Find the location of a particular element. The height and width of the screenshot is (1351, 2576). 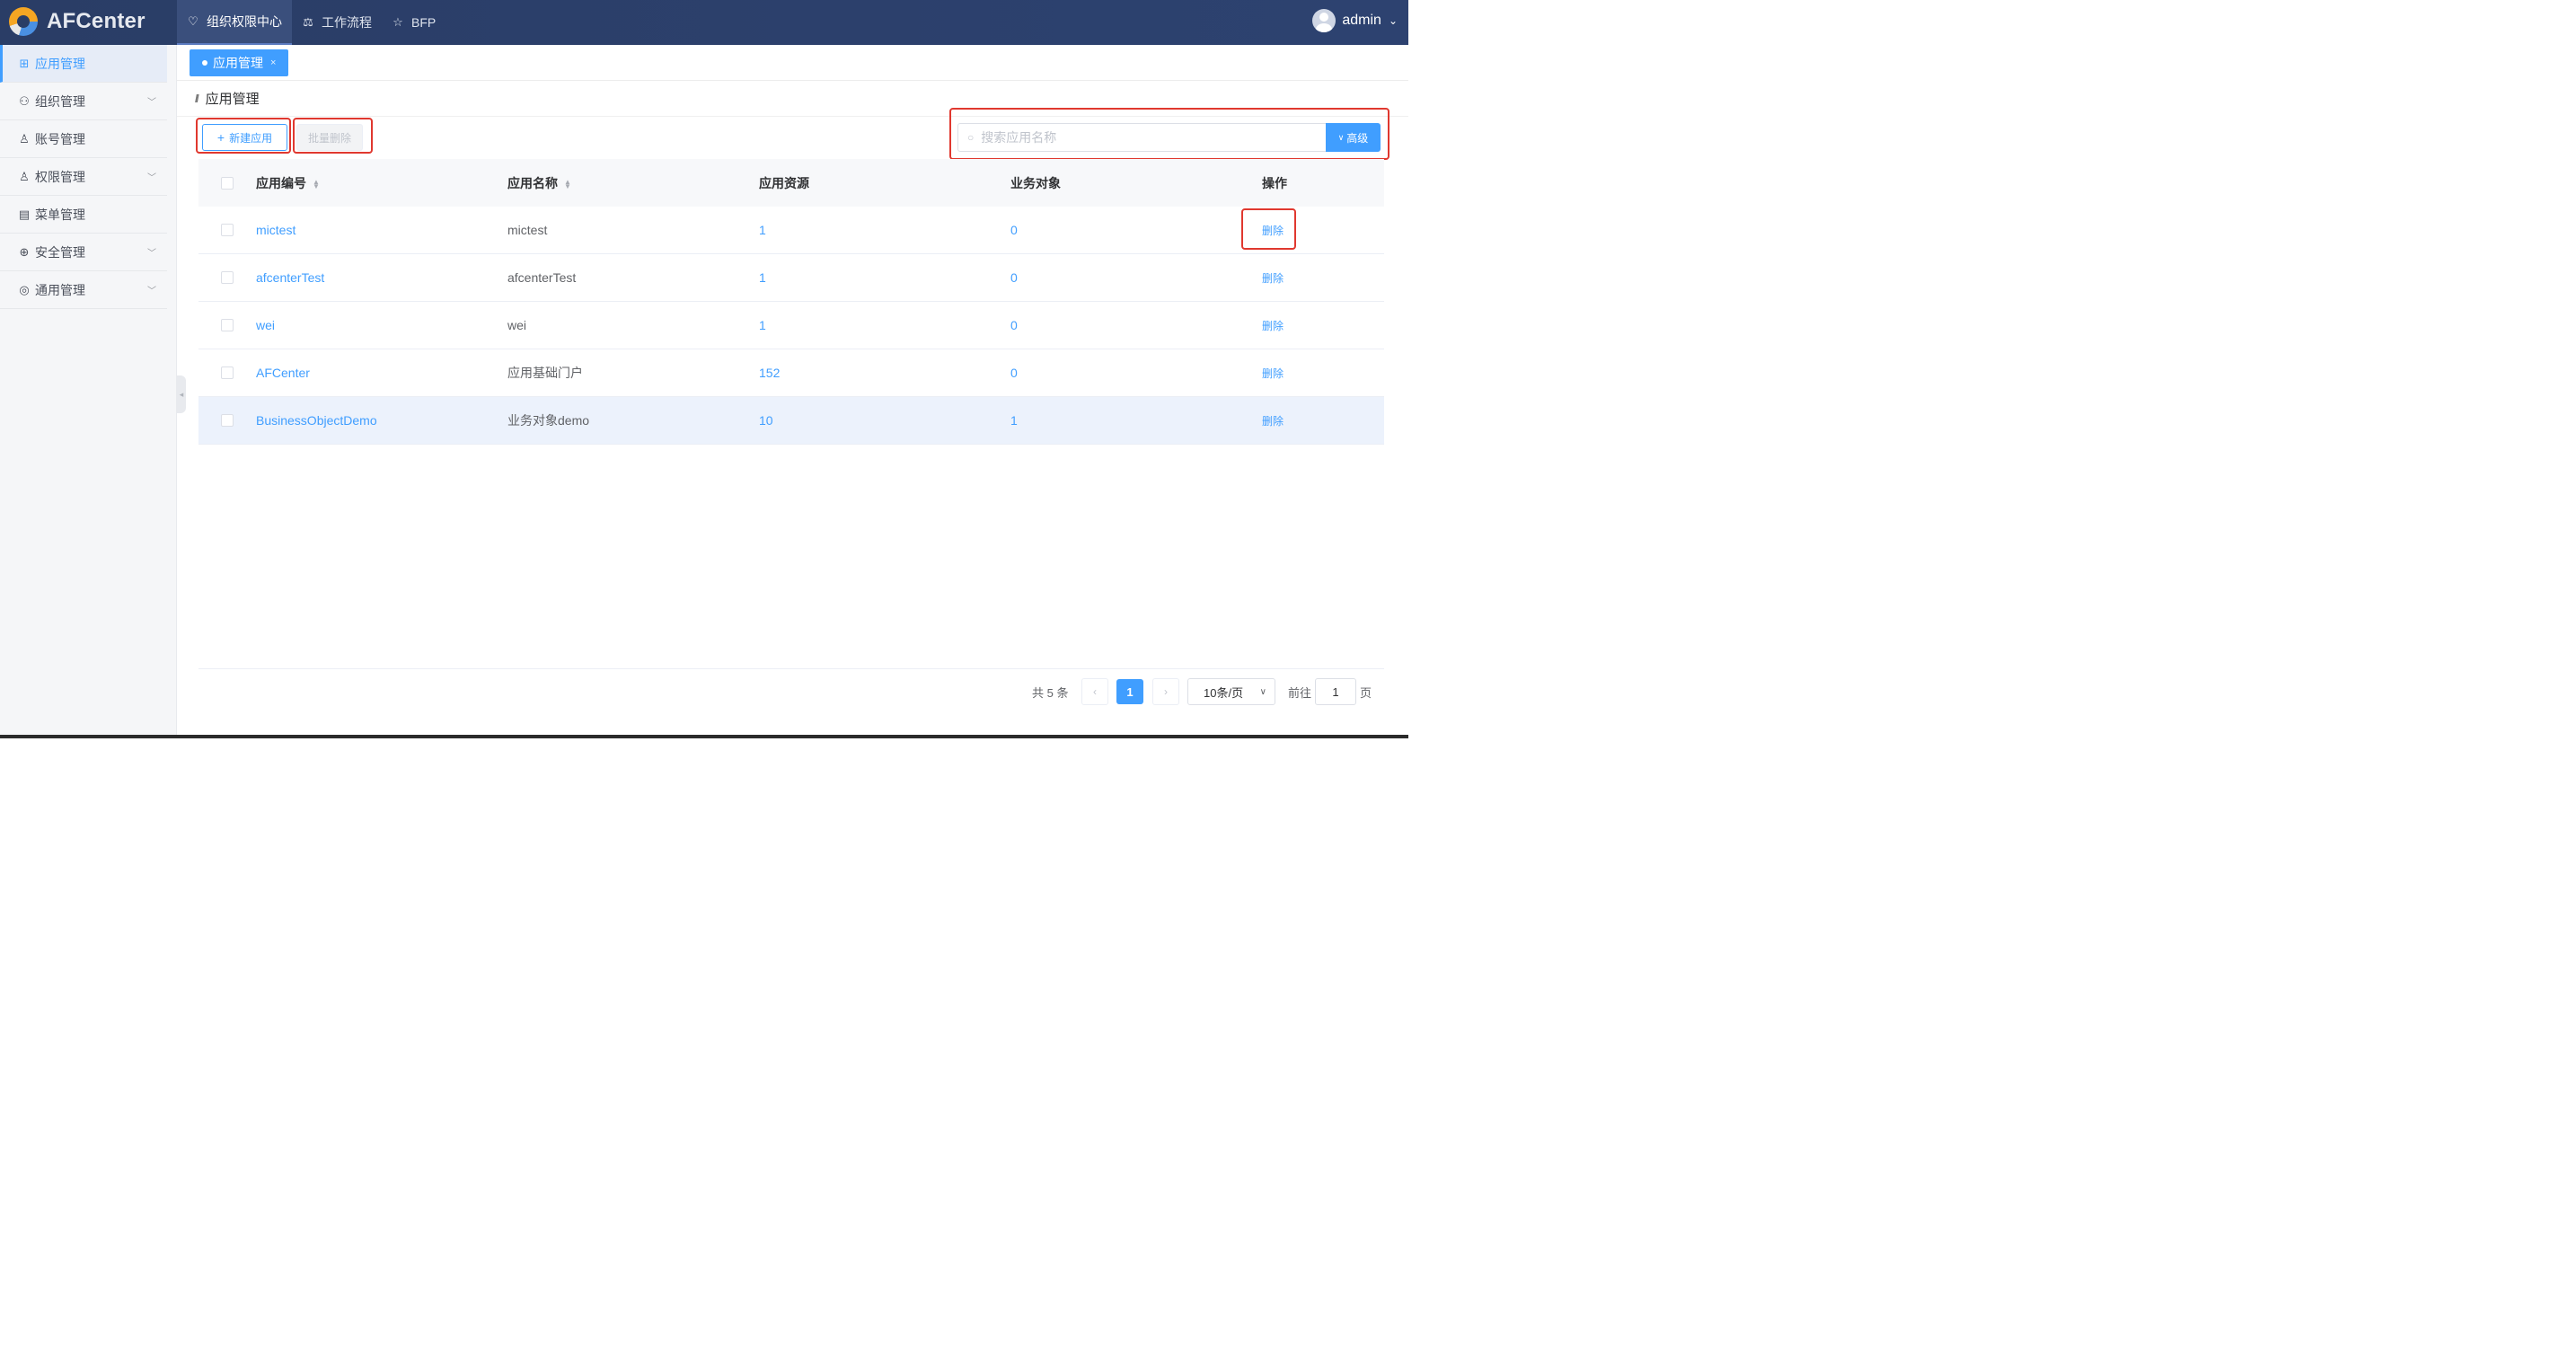

app-name: wei is located at coordinates (517, 325).